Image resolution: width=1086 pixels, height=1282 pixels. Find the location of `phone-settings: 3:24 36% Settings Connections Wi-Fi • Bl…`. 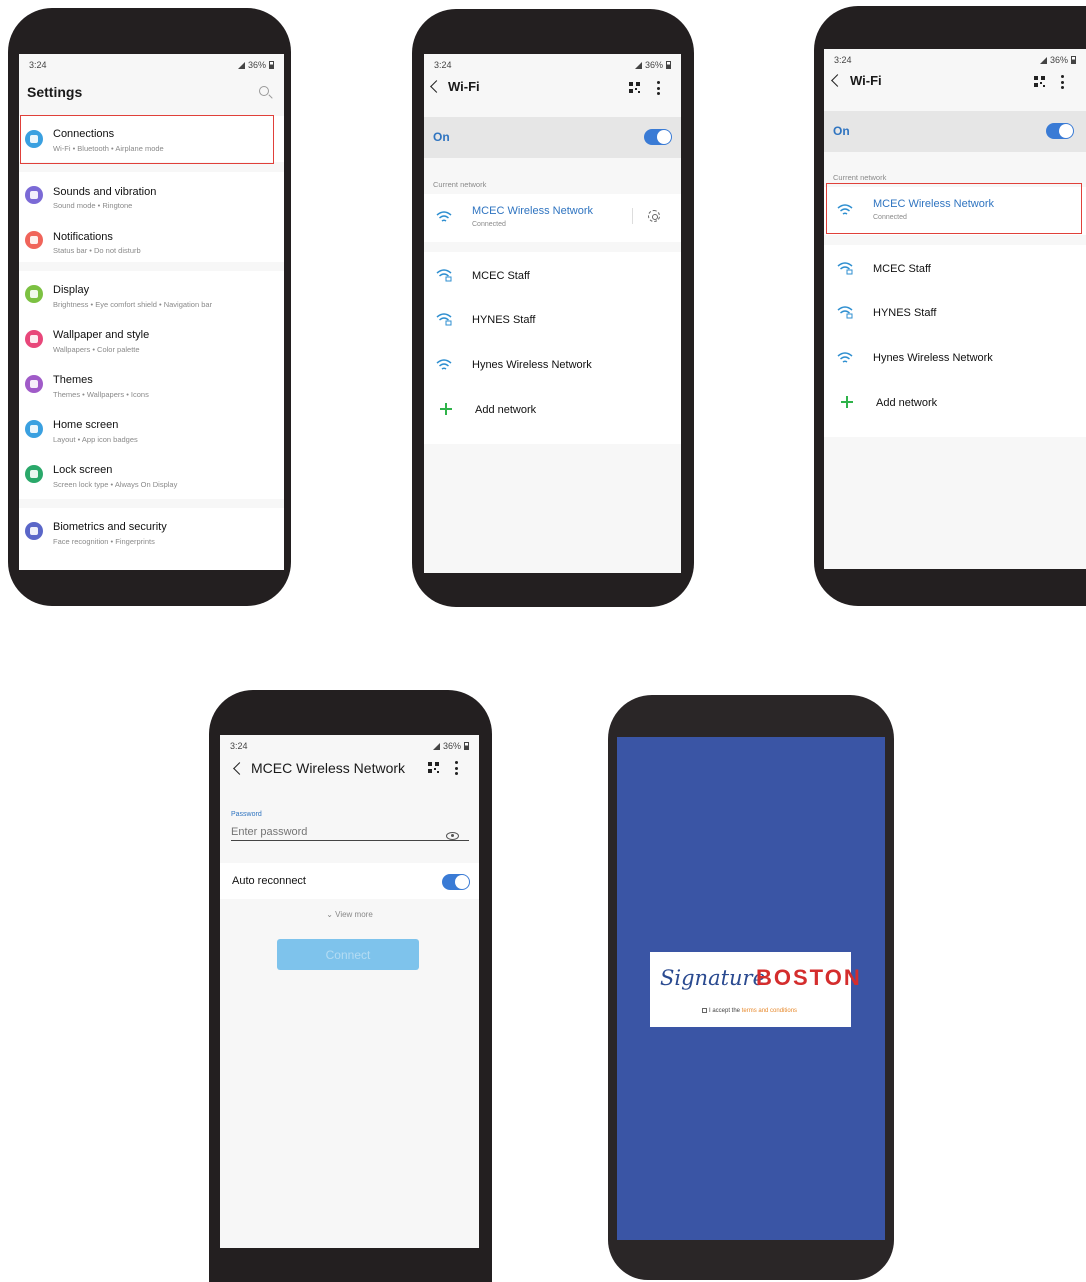

phone-settings: 3:24 36% Settings Connections Wi-Fi • Bl… is located at coordinates (149, 307).